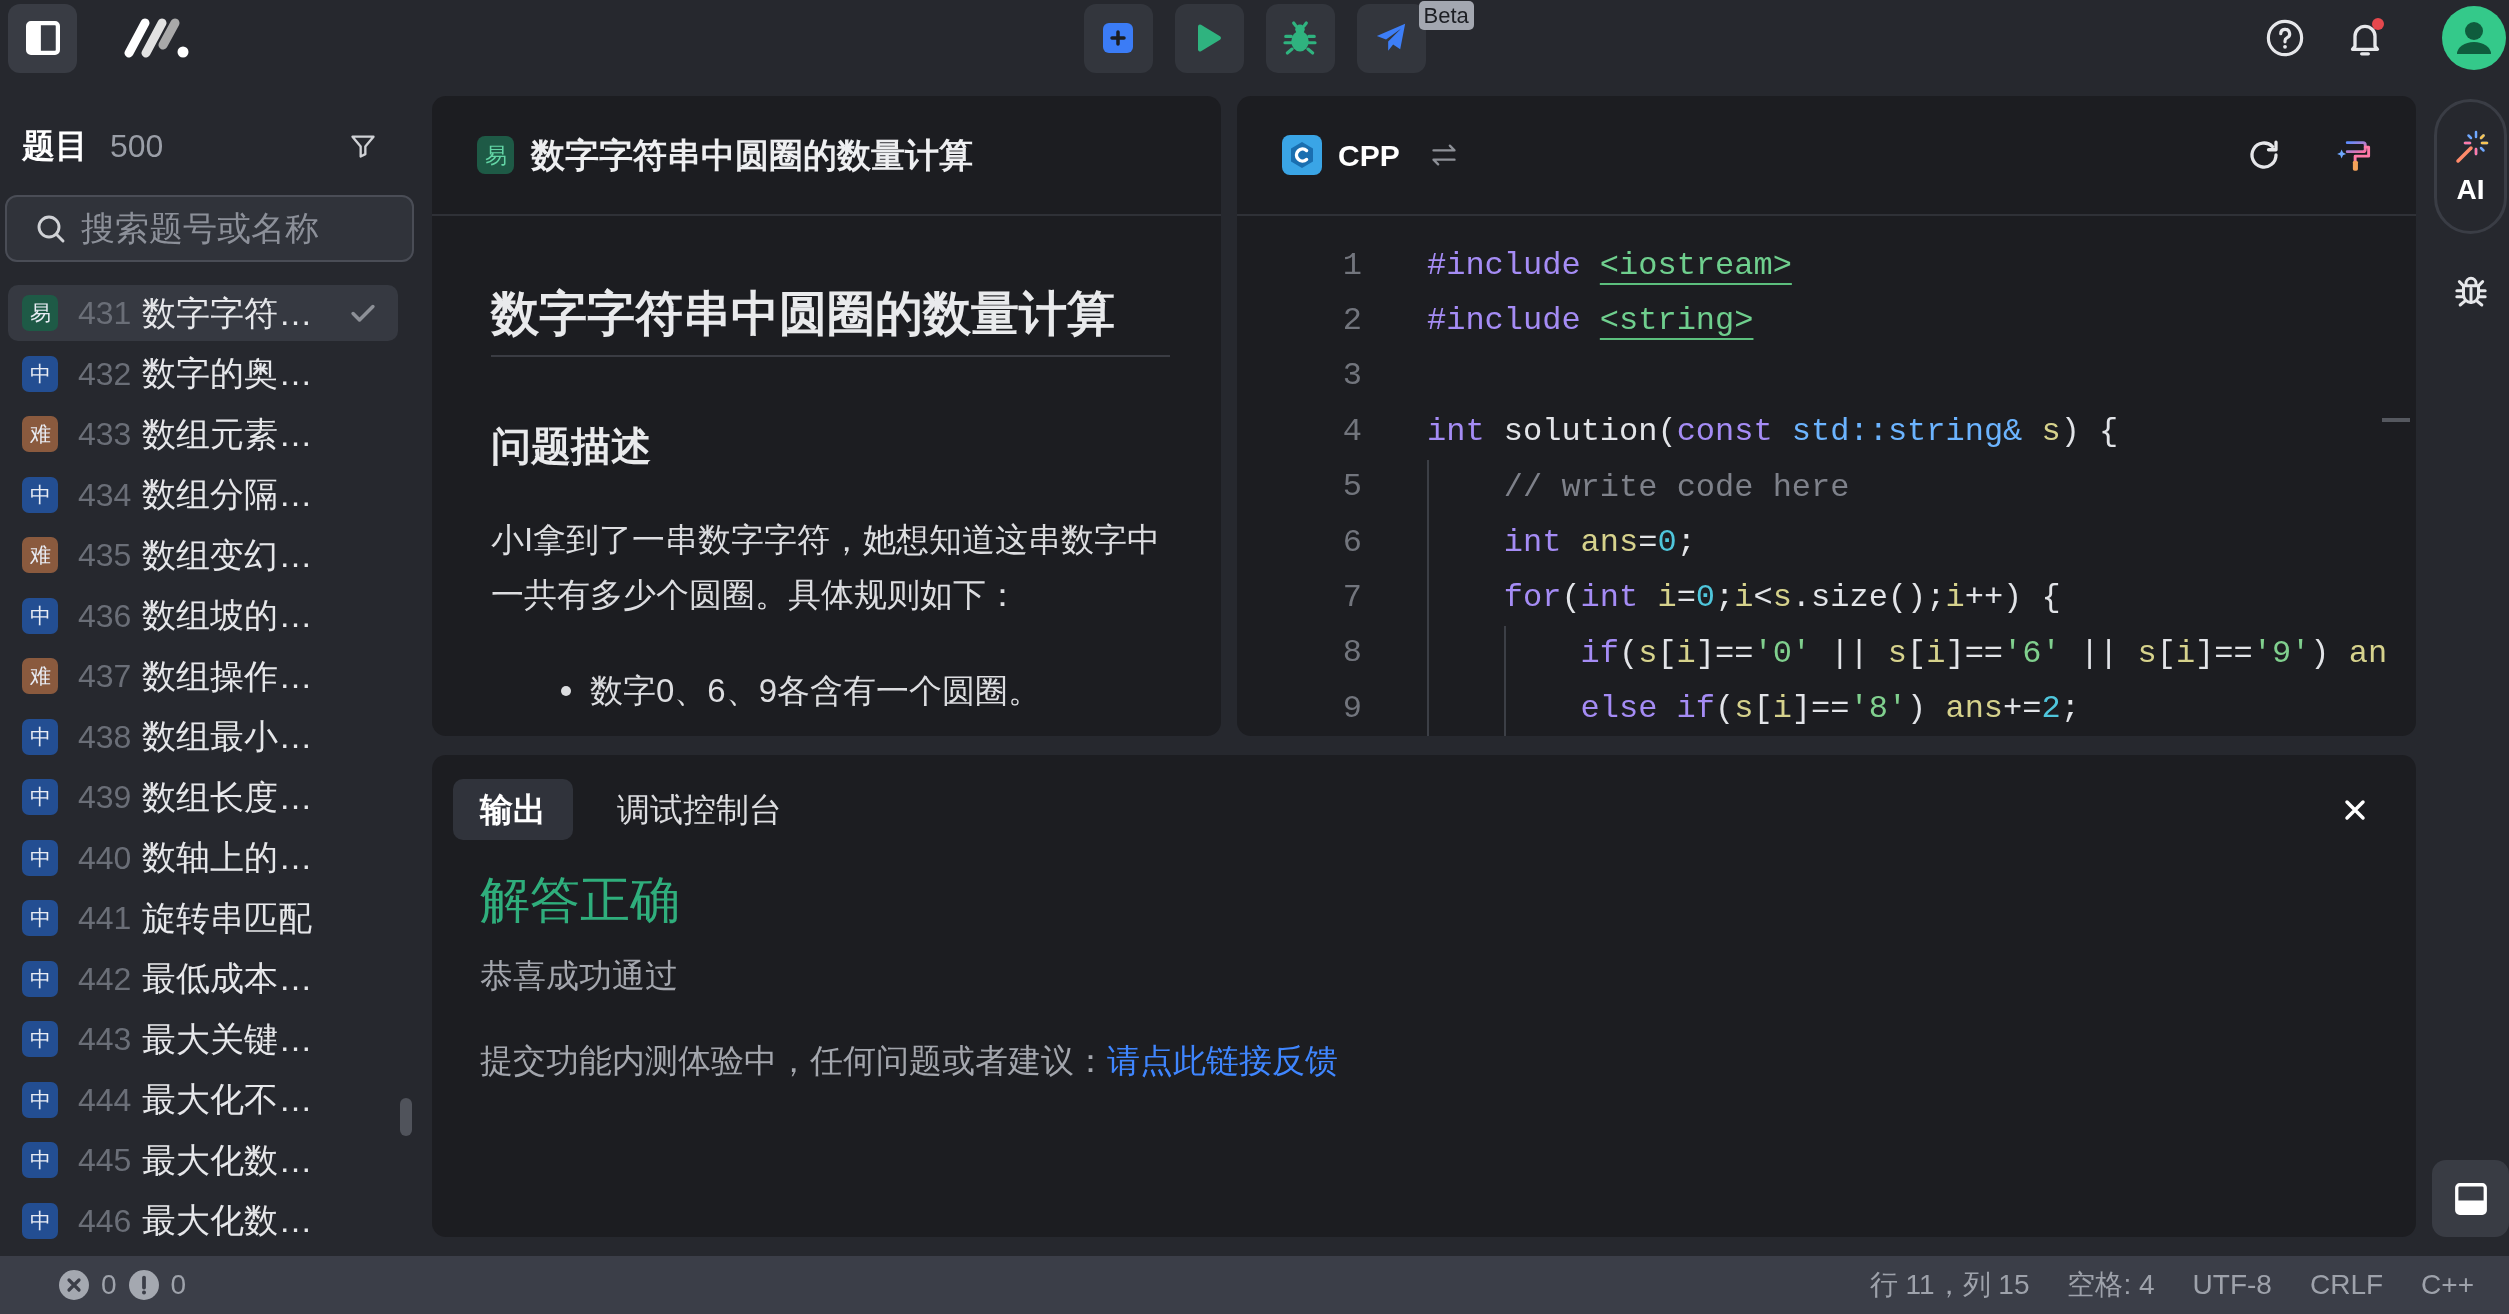 Image resolution: width=2509 pixels, height=1314 pixels. What do you see at coordinates (1352, 321) in the screenshot?
I see `line-number: 2` at bounding box center [1352, 321].